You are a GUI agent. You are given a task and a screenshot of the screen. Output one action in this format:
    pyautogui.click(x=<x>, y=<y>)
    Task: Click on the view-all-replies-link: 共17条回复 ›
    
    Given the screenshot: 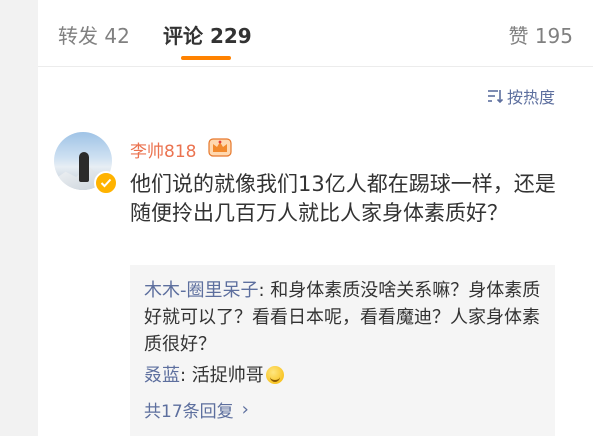 What is the action you would take?
    pyautogui.click(x=196, y=409)
    